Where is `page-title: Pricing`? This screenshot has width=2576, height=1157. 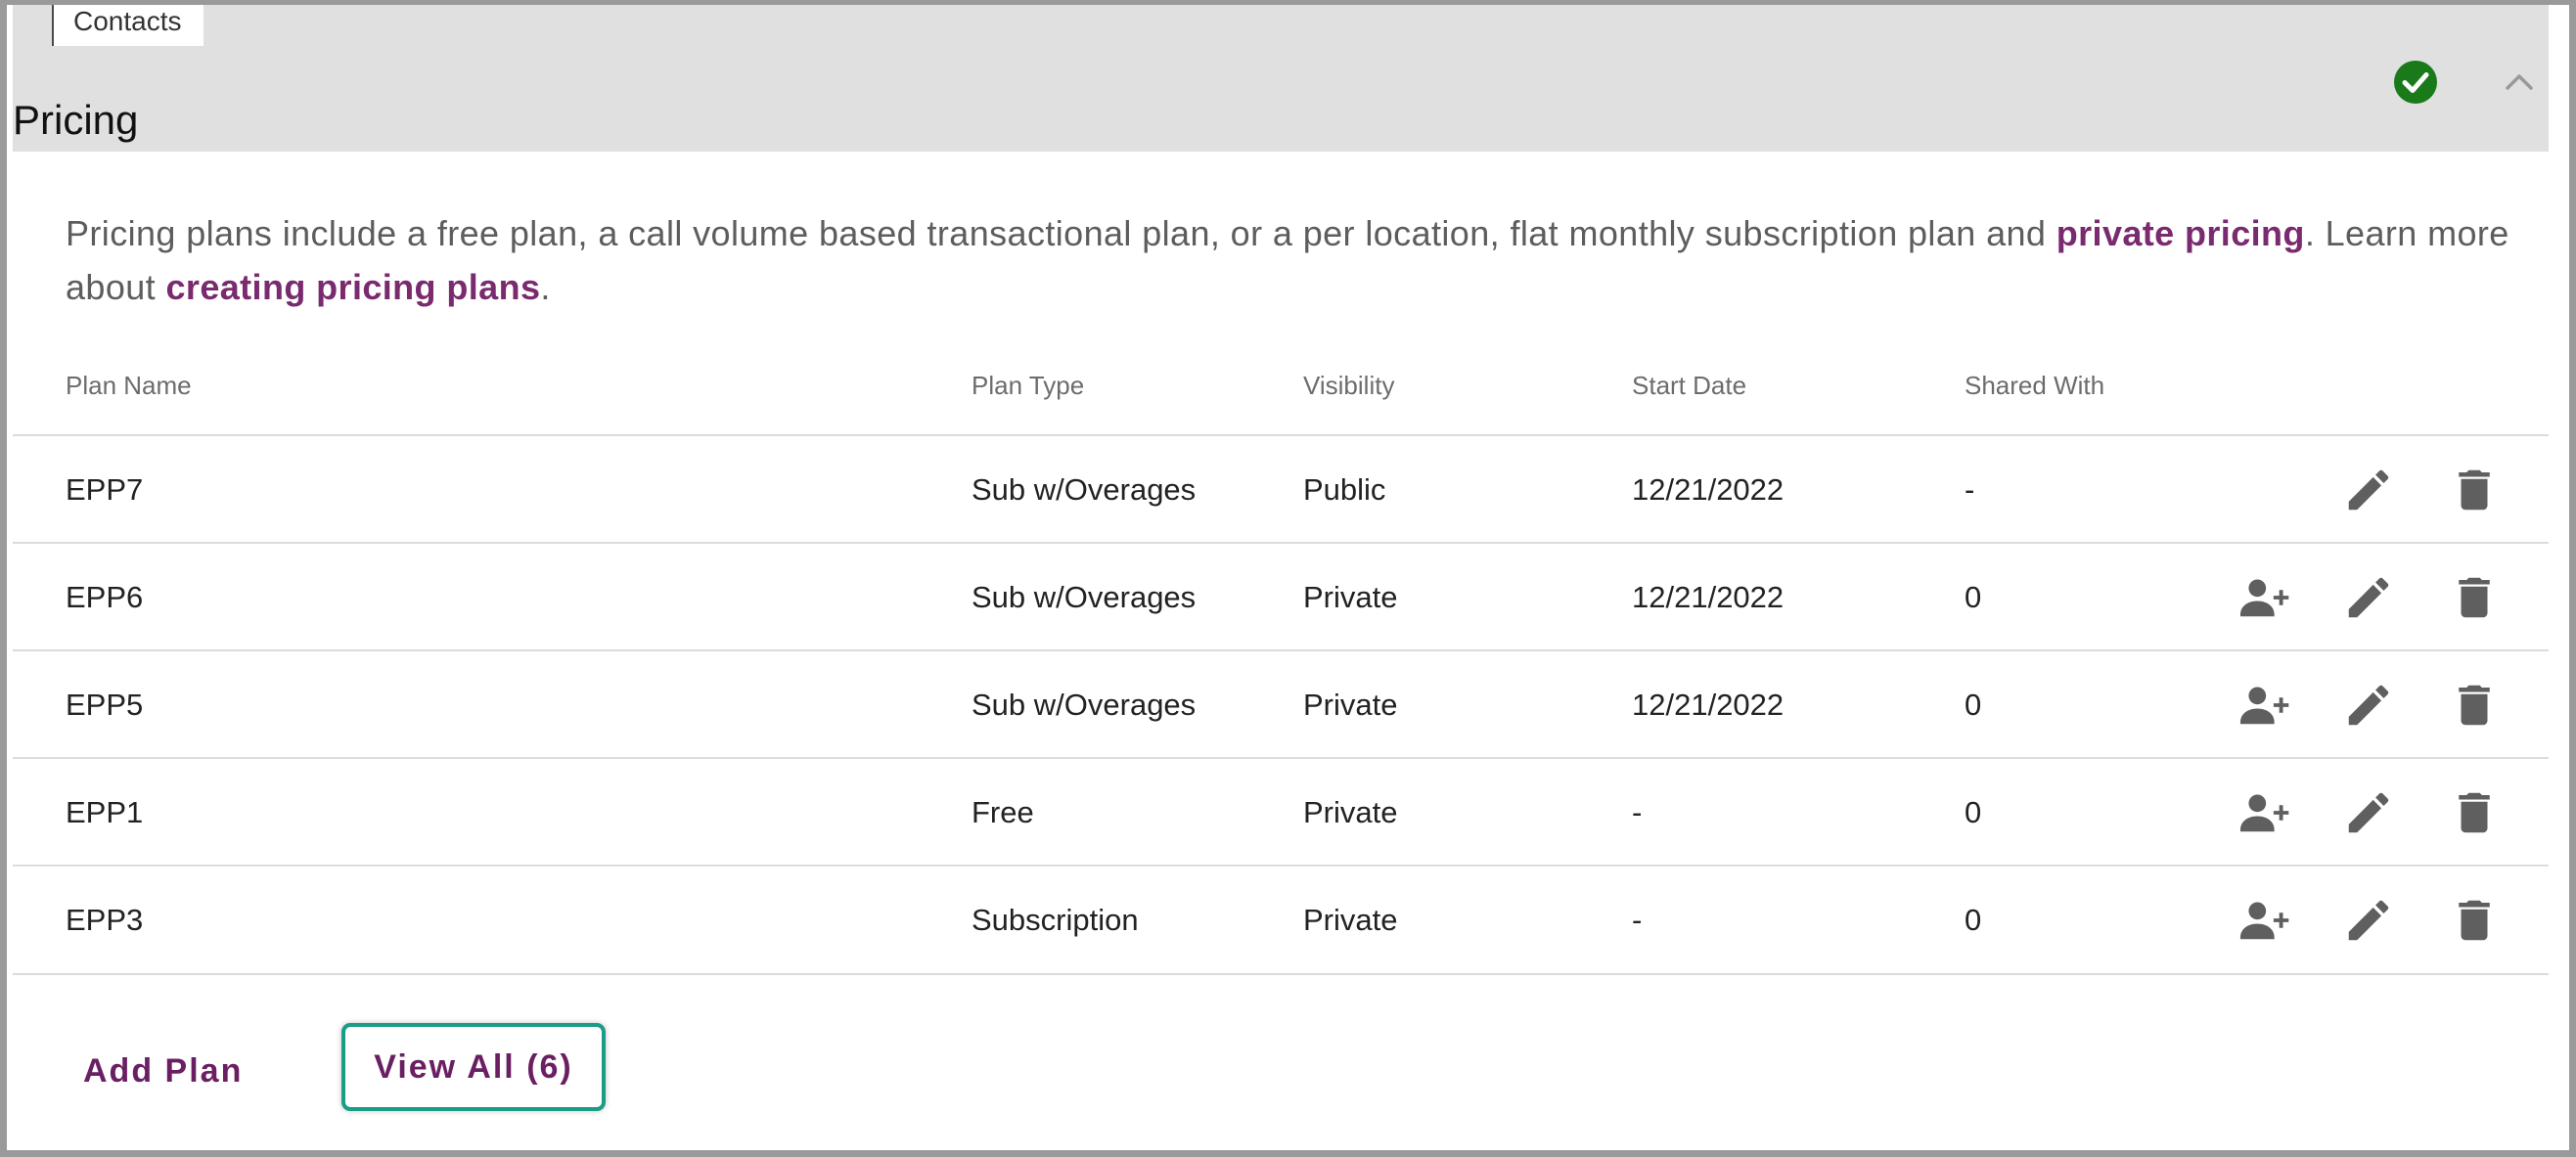 page-title: Pricing is located at coordinates (76, 119).